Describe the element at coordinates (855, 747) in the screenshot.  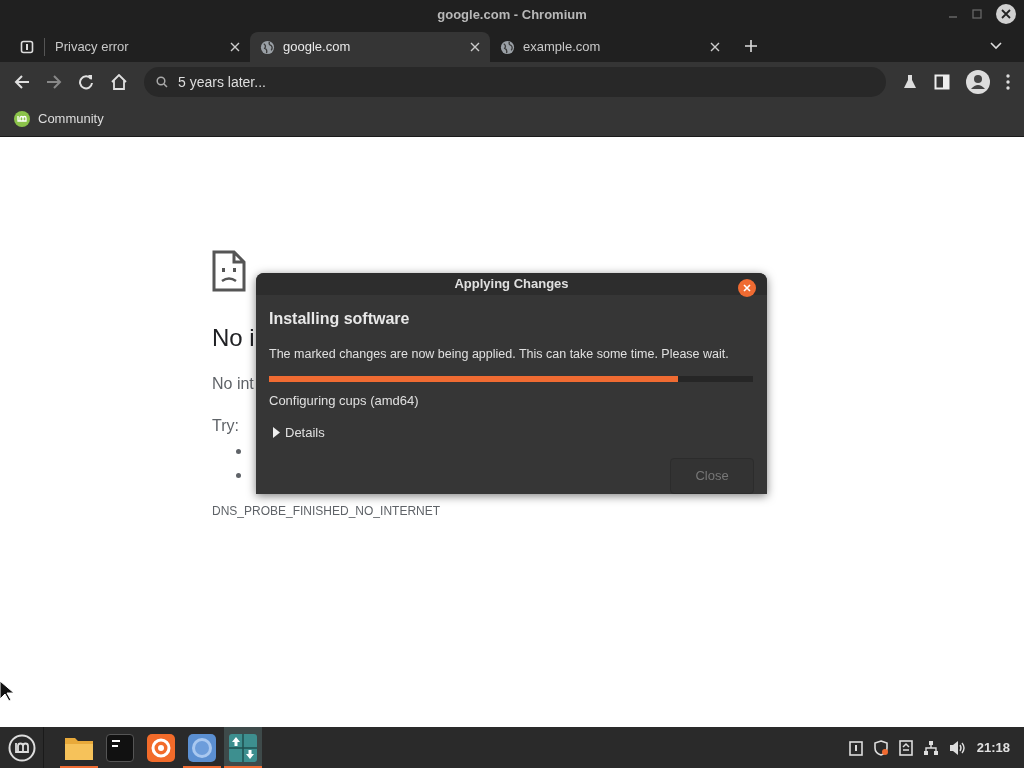
I see `clipboard-icon` at that location.